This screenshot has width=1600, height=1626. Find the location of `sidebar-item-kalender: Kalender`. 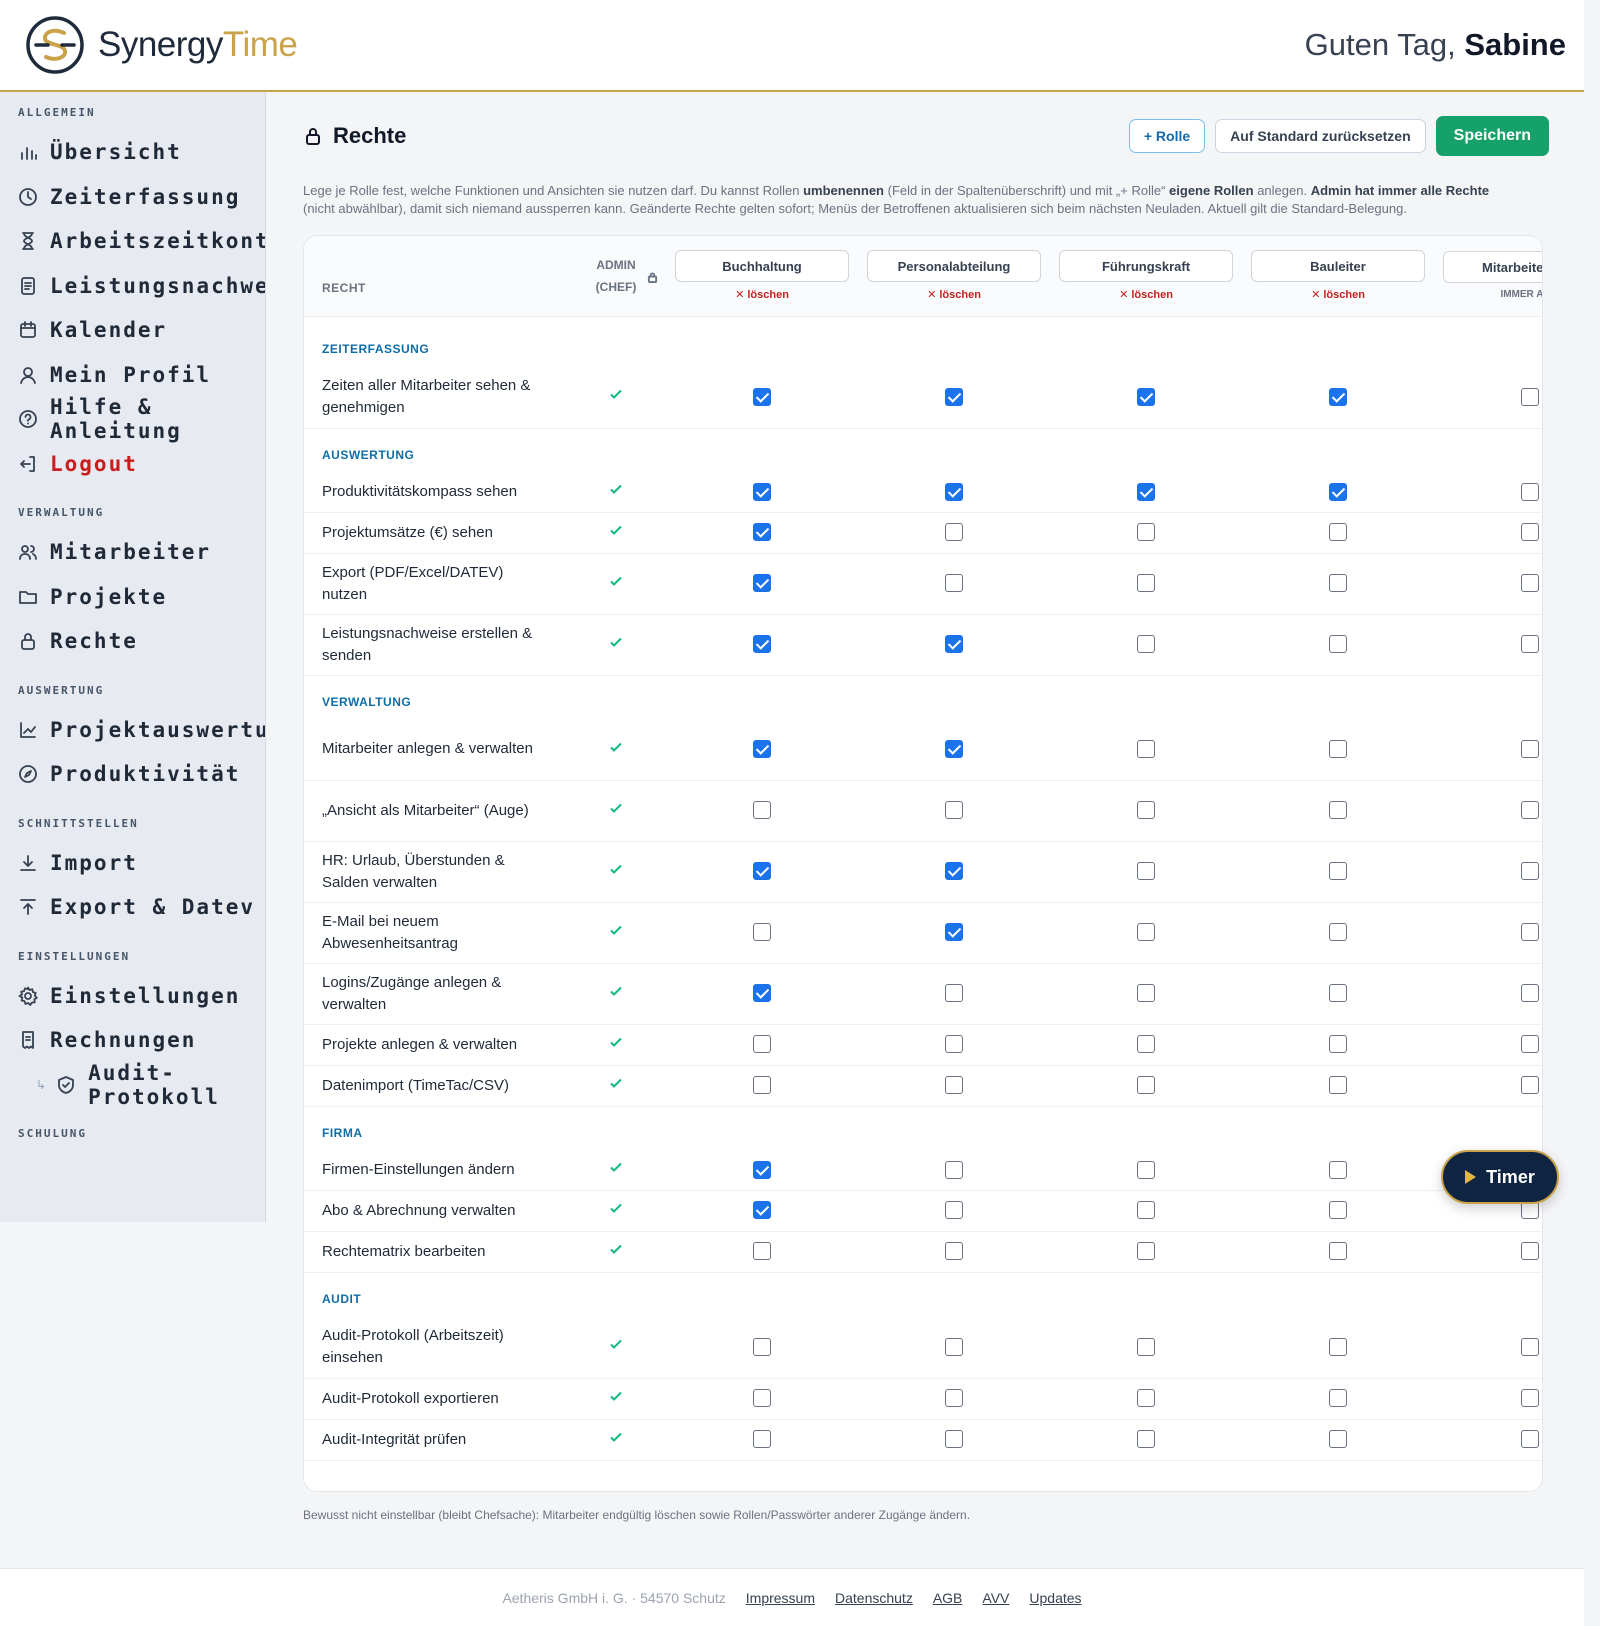

sidebar-item-kalender: Kalender is located at coordinates (132, 330).